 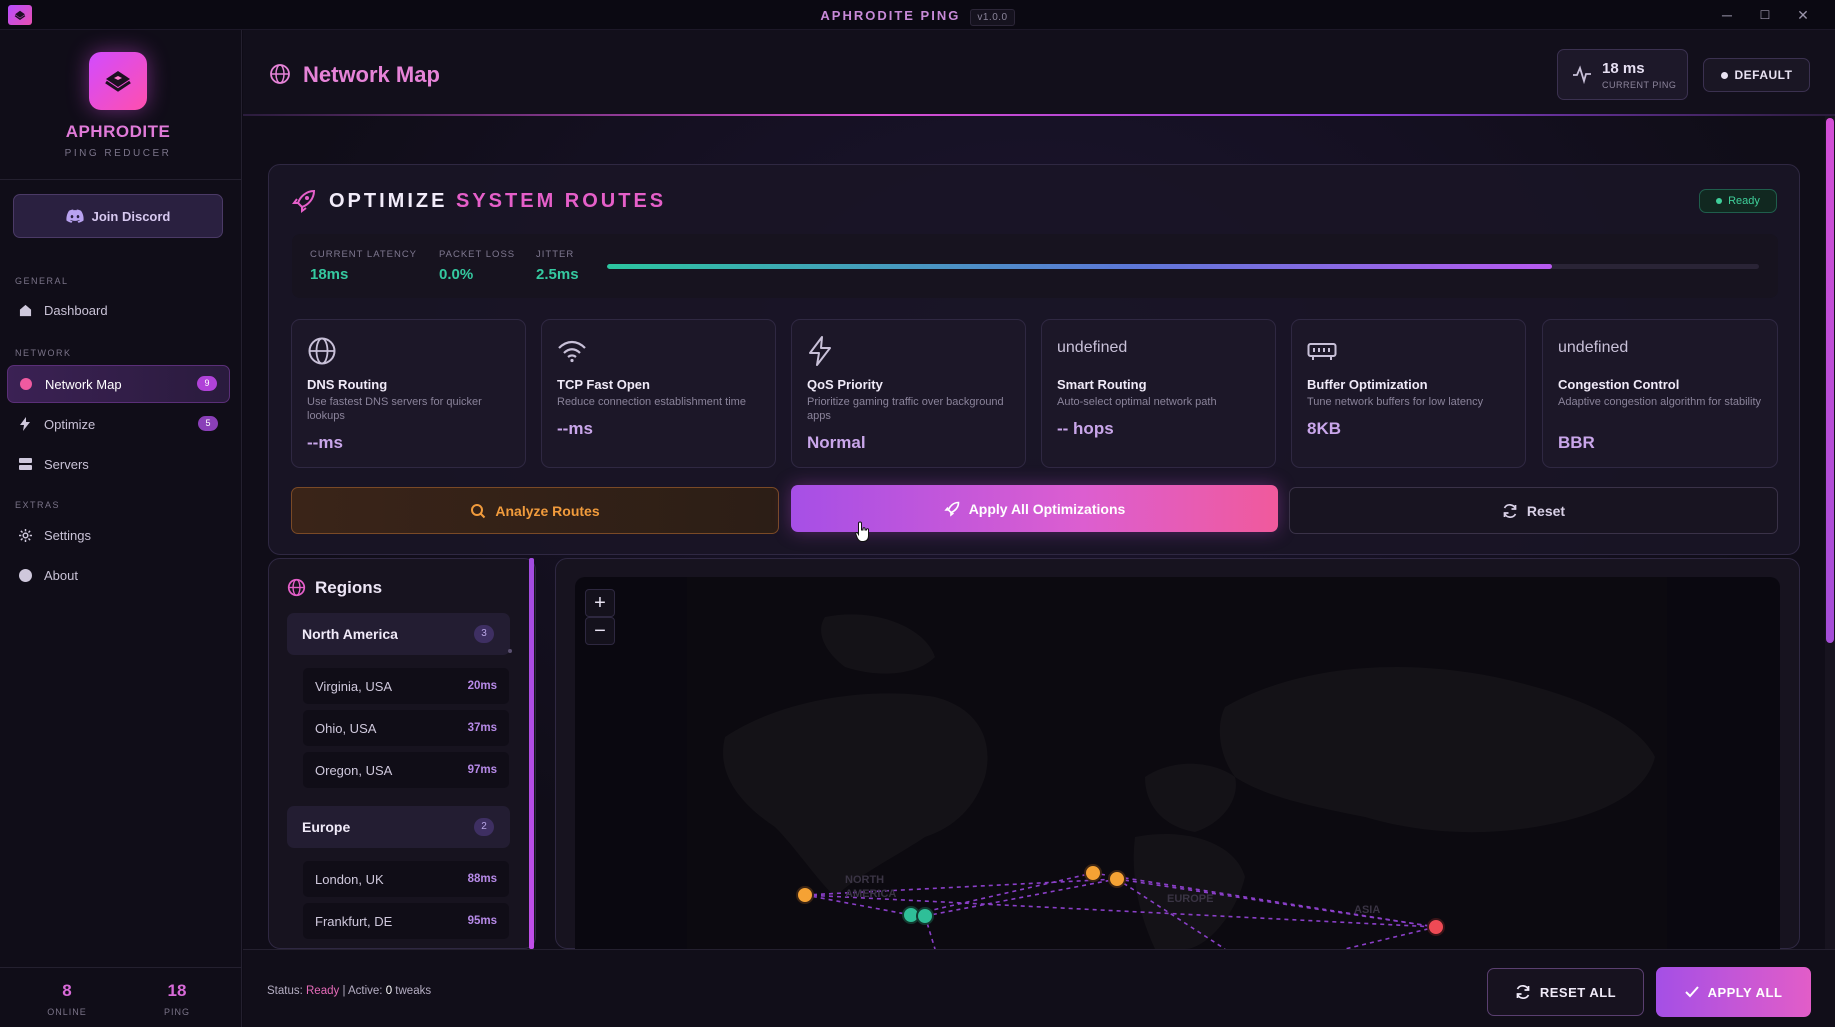 What do you see at coordinates (406, 879) in the screenshot?
I see `server-row: London, UK 88ms` at bounding box center [406, 879].